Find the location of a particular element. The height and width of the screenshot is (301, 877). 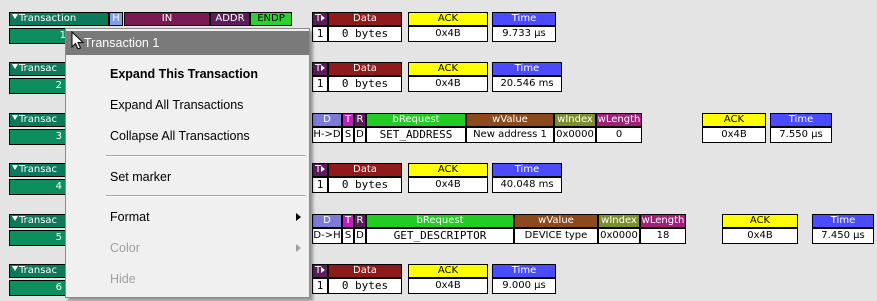

menu-item-label: Collapse All Transactions is located at coordinates (180, 136).